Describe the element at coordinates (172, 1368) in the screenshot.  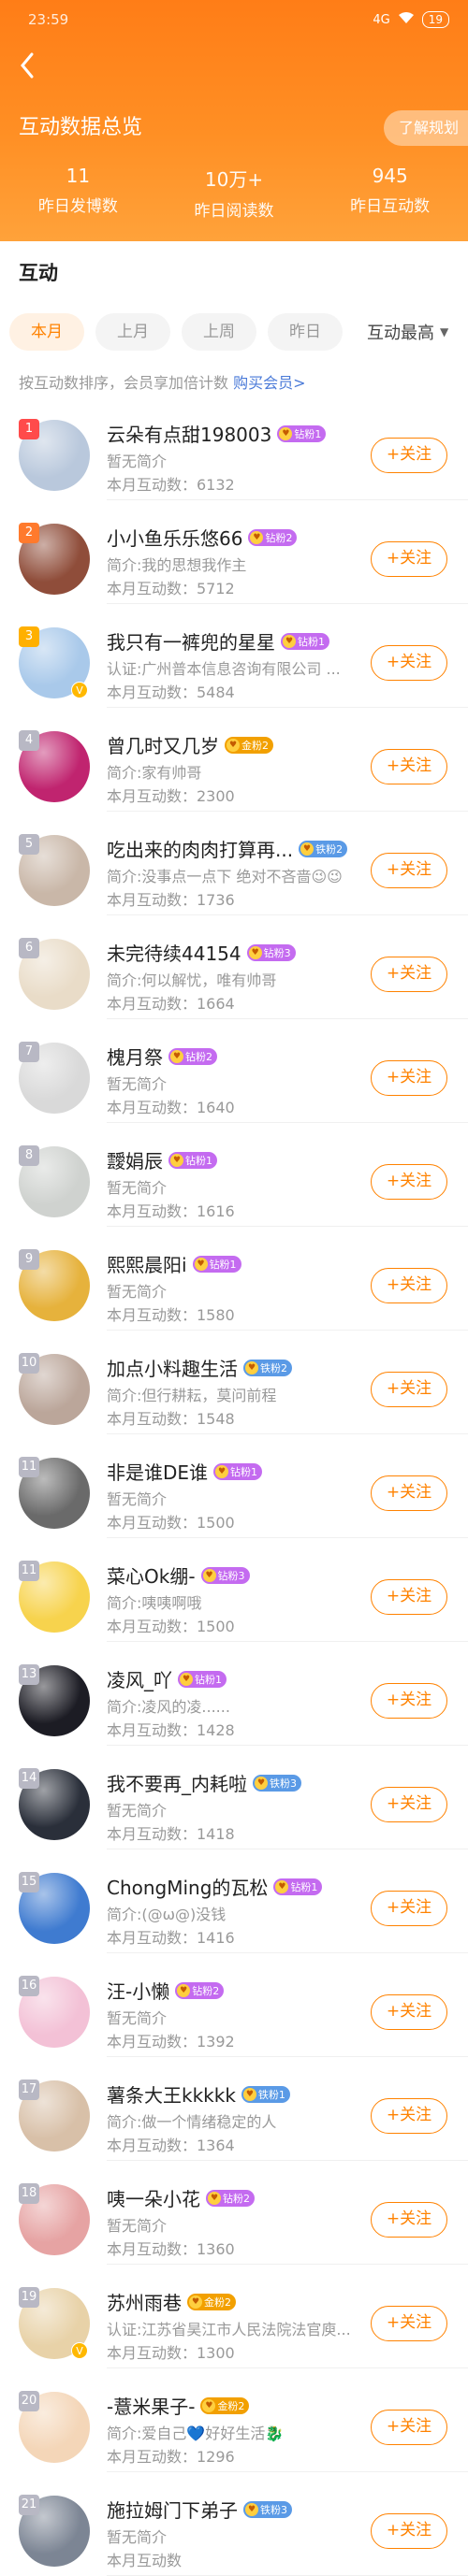
I see `user-name: 加点小料趣生活` at that location.